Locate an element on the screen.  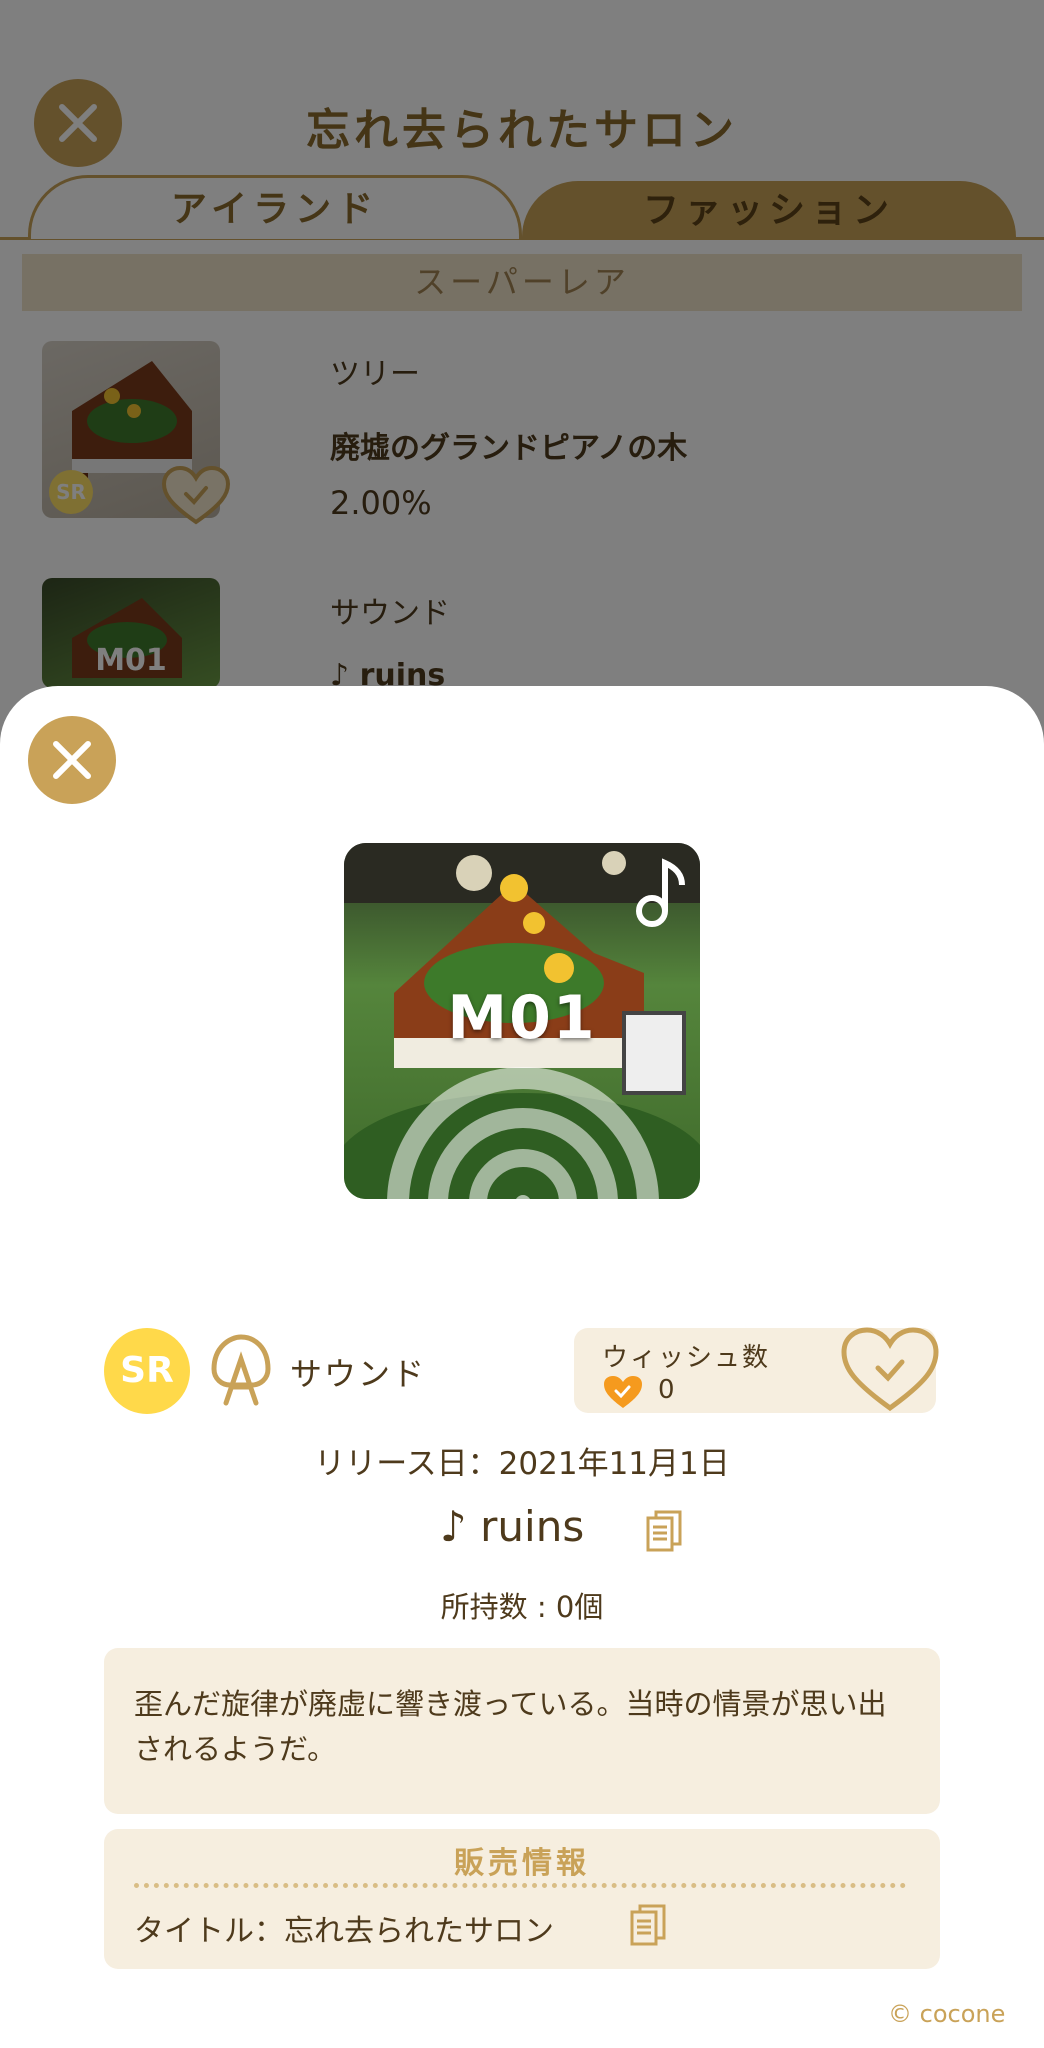
sale-title-text: タイトル：忘れ去られたサロン is located at coordinates (344, 1931).